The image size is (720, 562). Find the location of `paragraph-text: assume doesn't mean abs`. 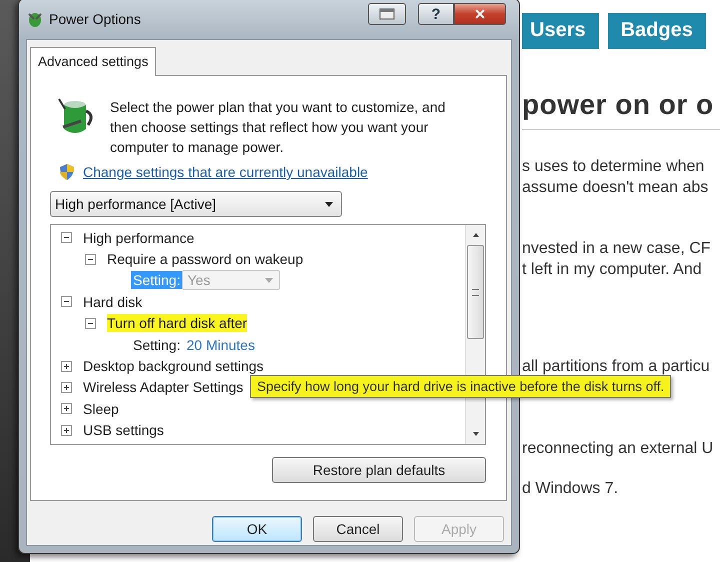

paragraph-text: assume doesn't mean abs is located at coordinates (616, 188).